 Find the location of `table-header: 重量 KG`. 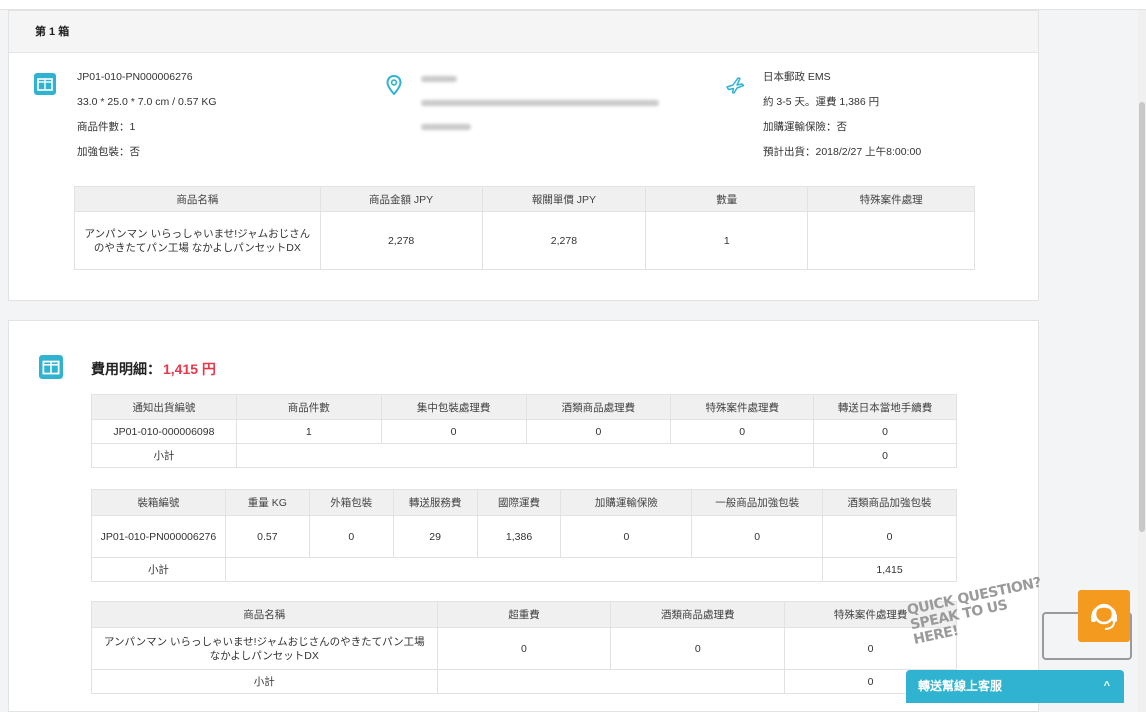

table-header: 重量 KG is located at coordinates (267, 502).